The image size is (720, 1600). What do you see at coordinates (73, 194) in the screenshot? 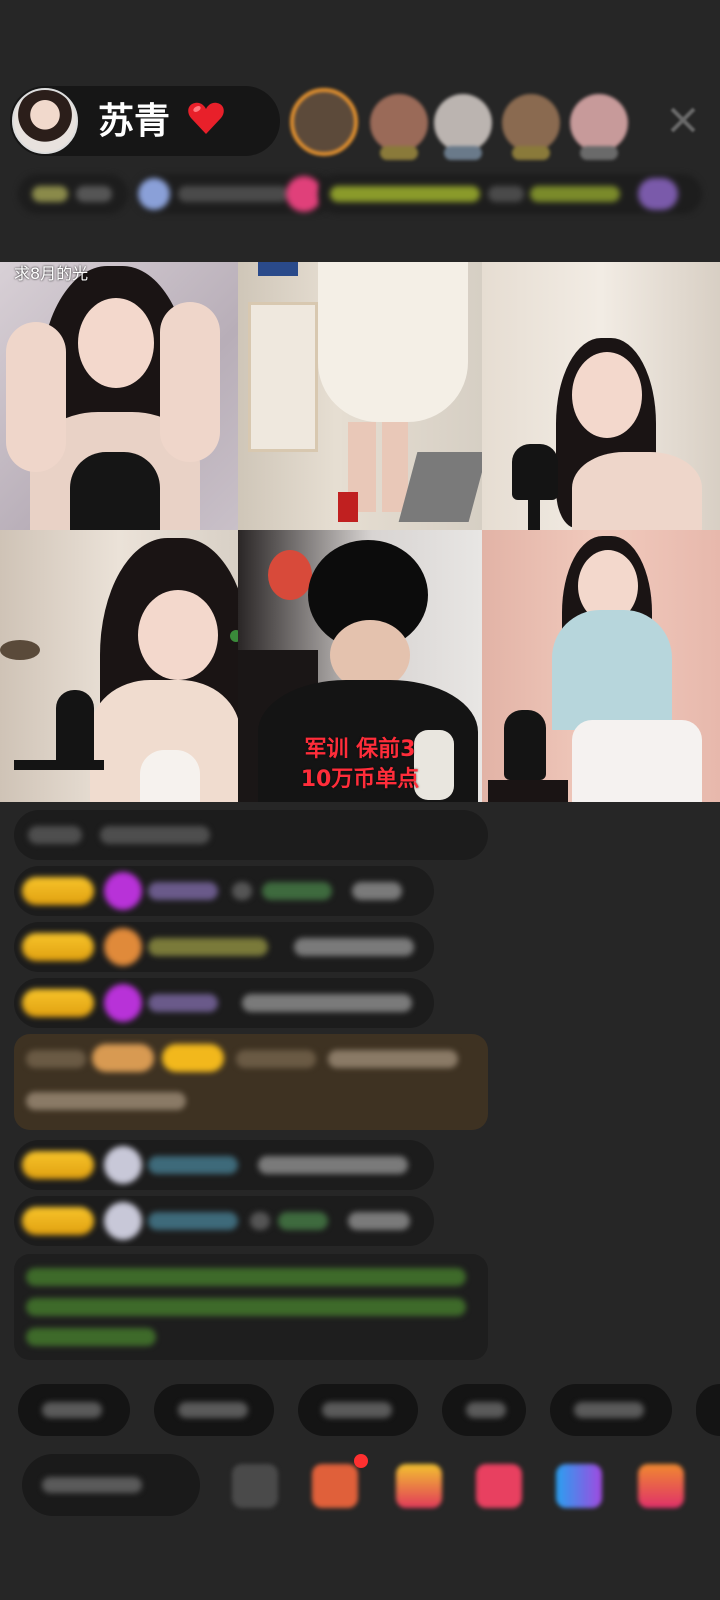
I see `room-tag-chip` at bounding box center [73, 194].